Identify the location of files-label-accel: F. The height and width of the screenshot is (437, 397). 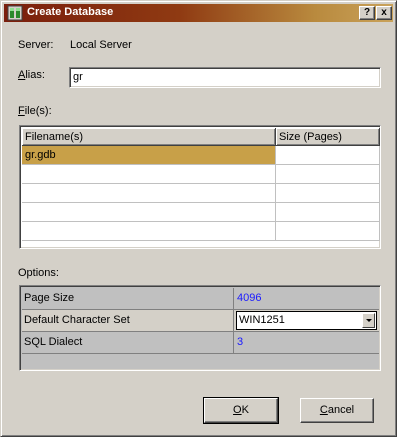
(21, 111).